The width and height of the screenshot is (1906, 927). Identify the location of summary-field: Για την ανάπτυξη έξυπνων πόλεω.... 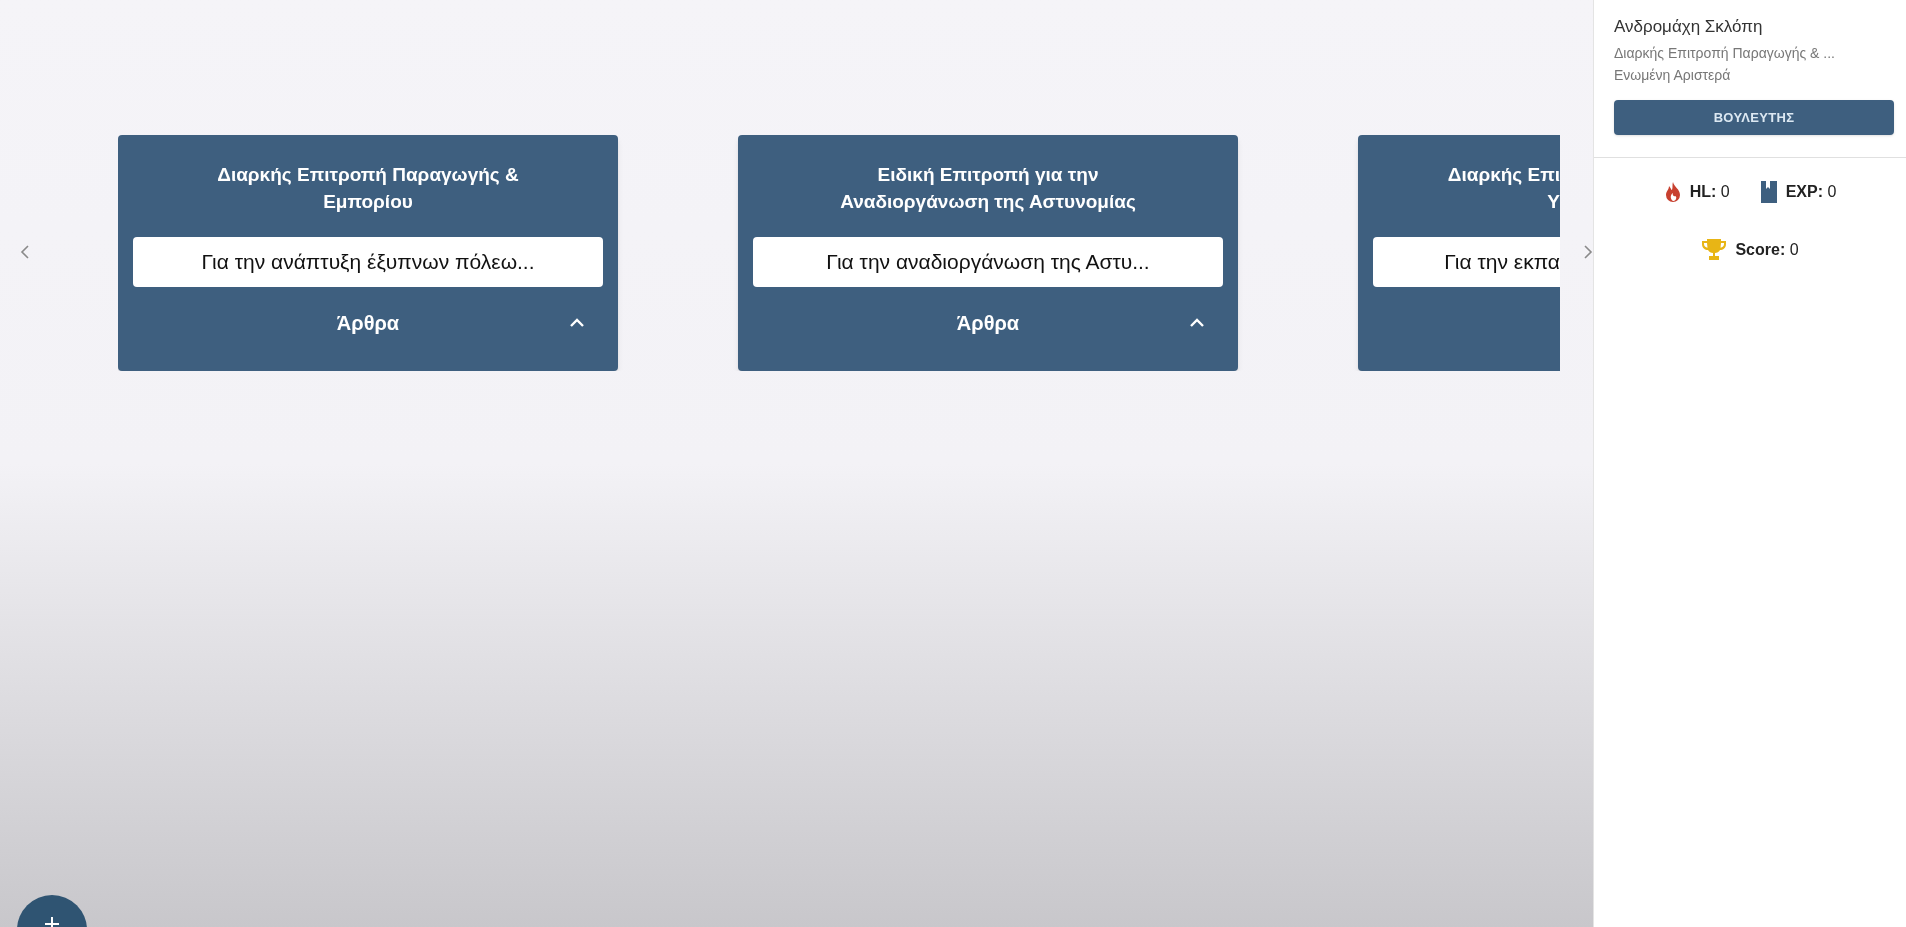
(368, 262).